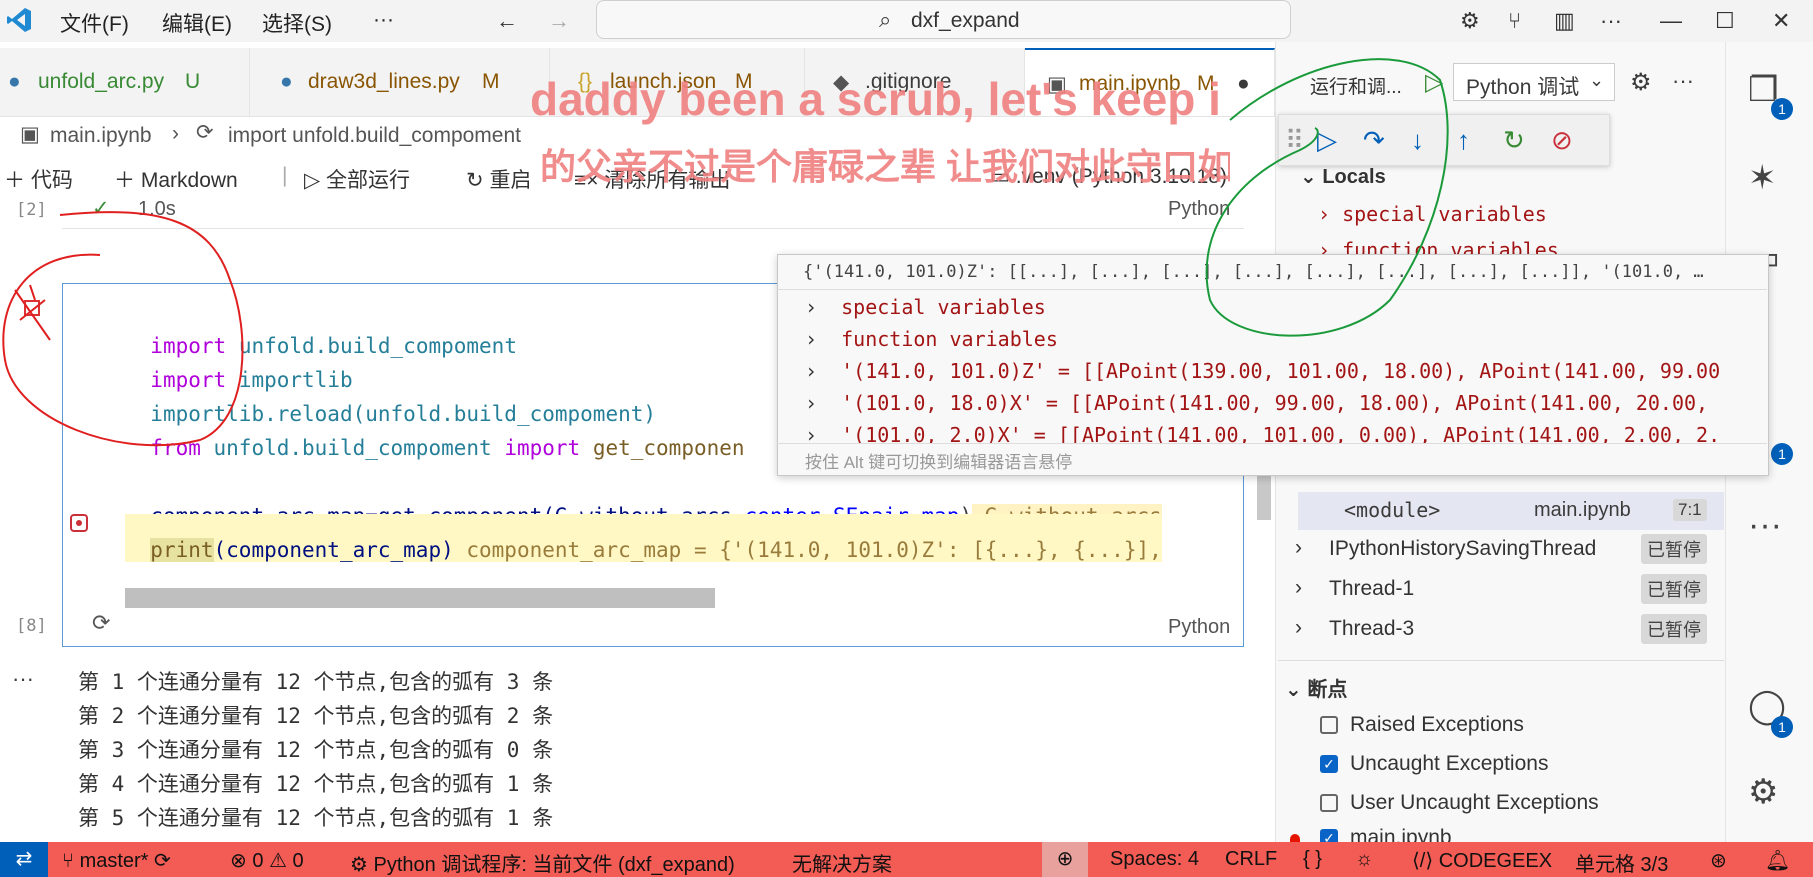 This screenshot has height=877, width=1813. I want to click on green-circle-annotation, so click(1327, 197).